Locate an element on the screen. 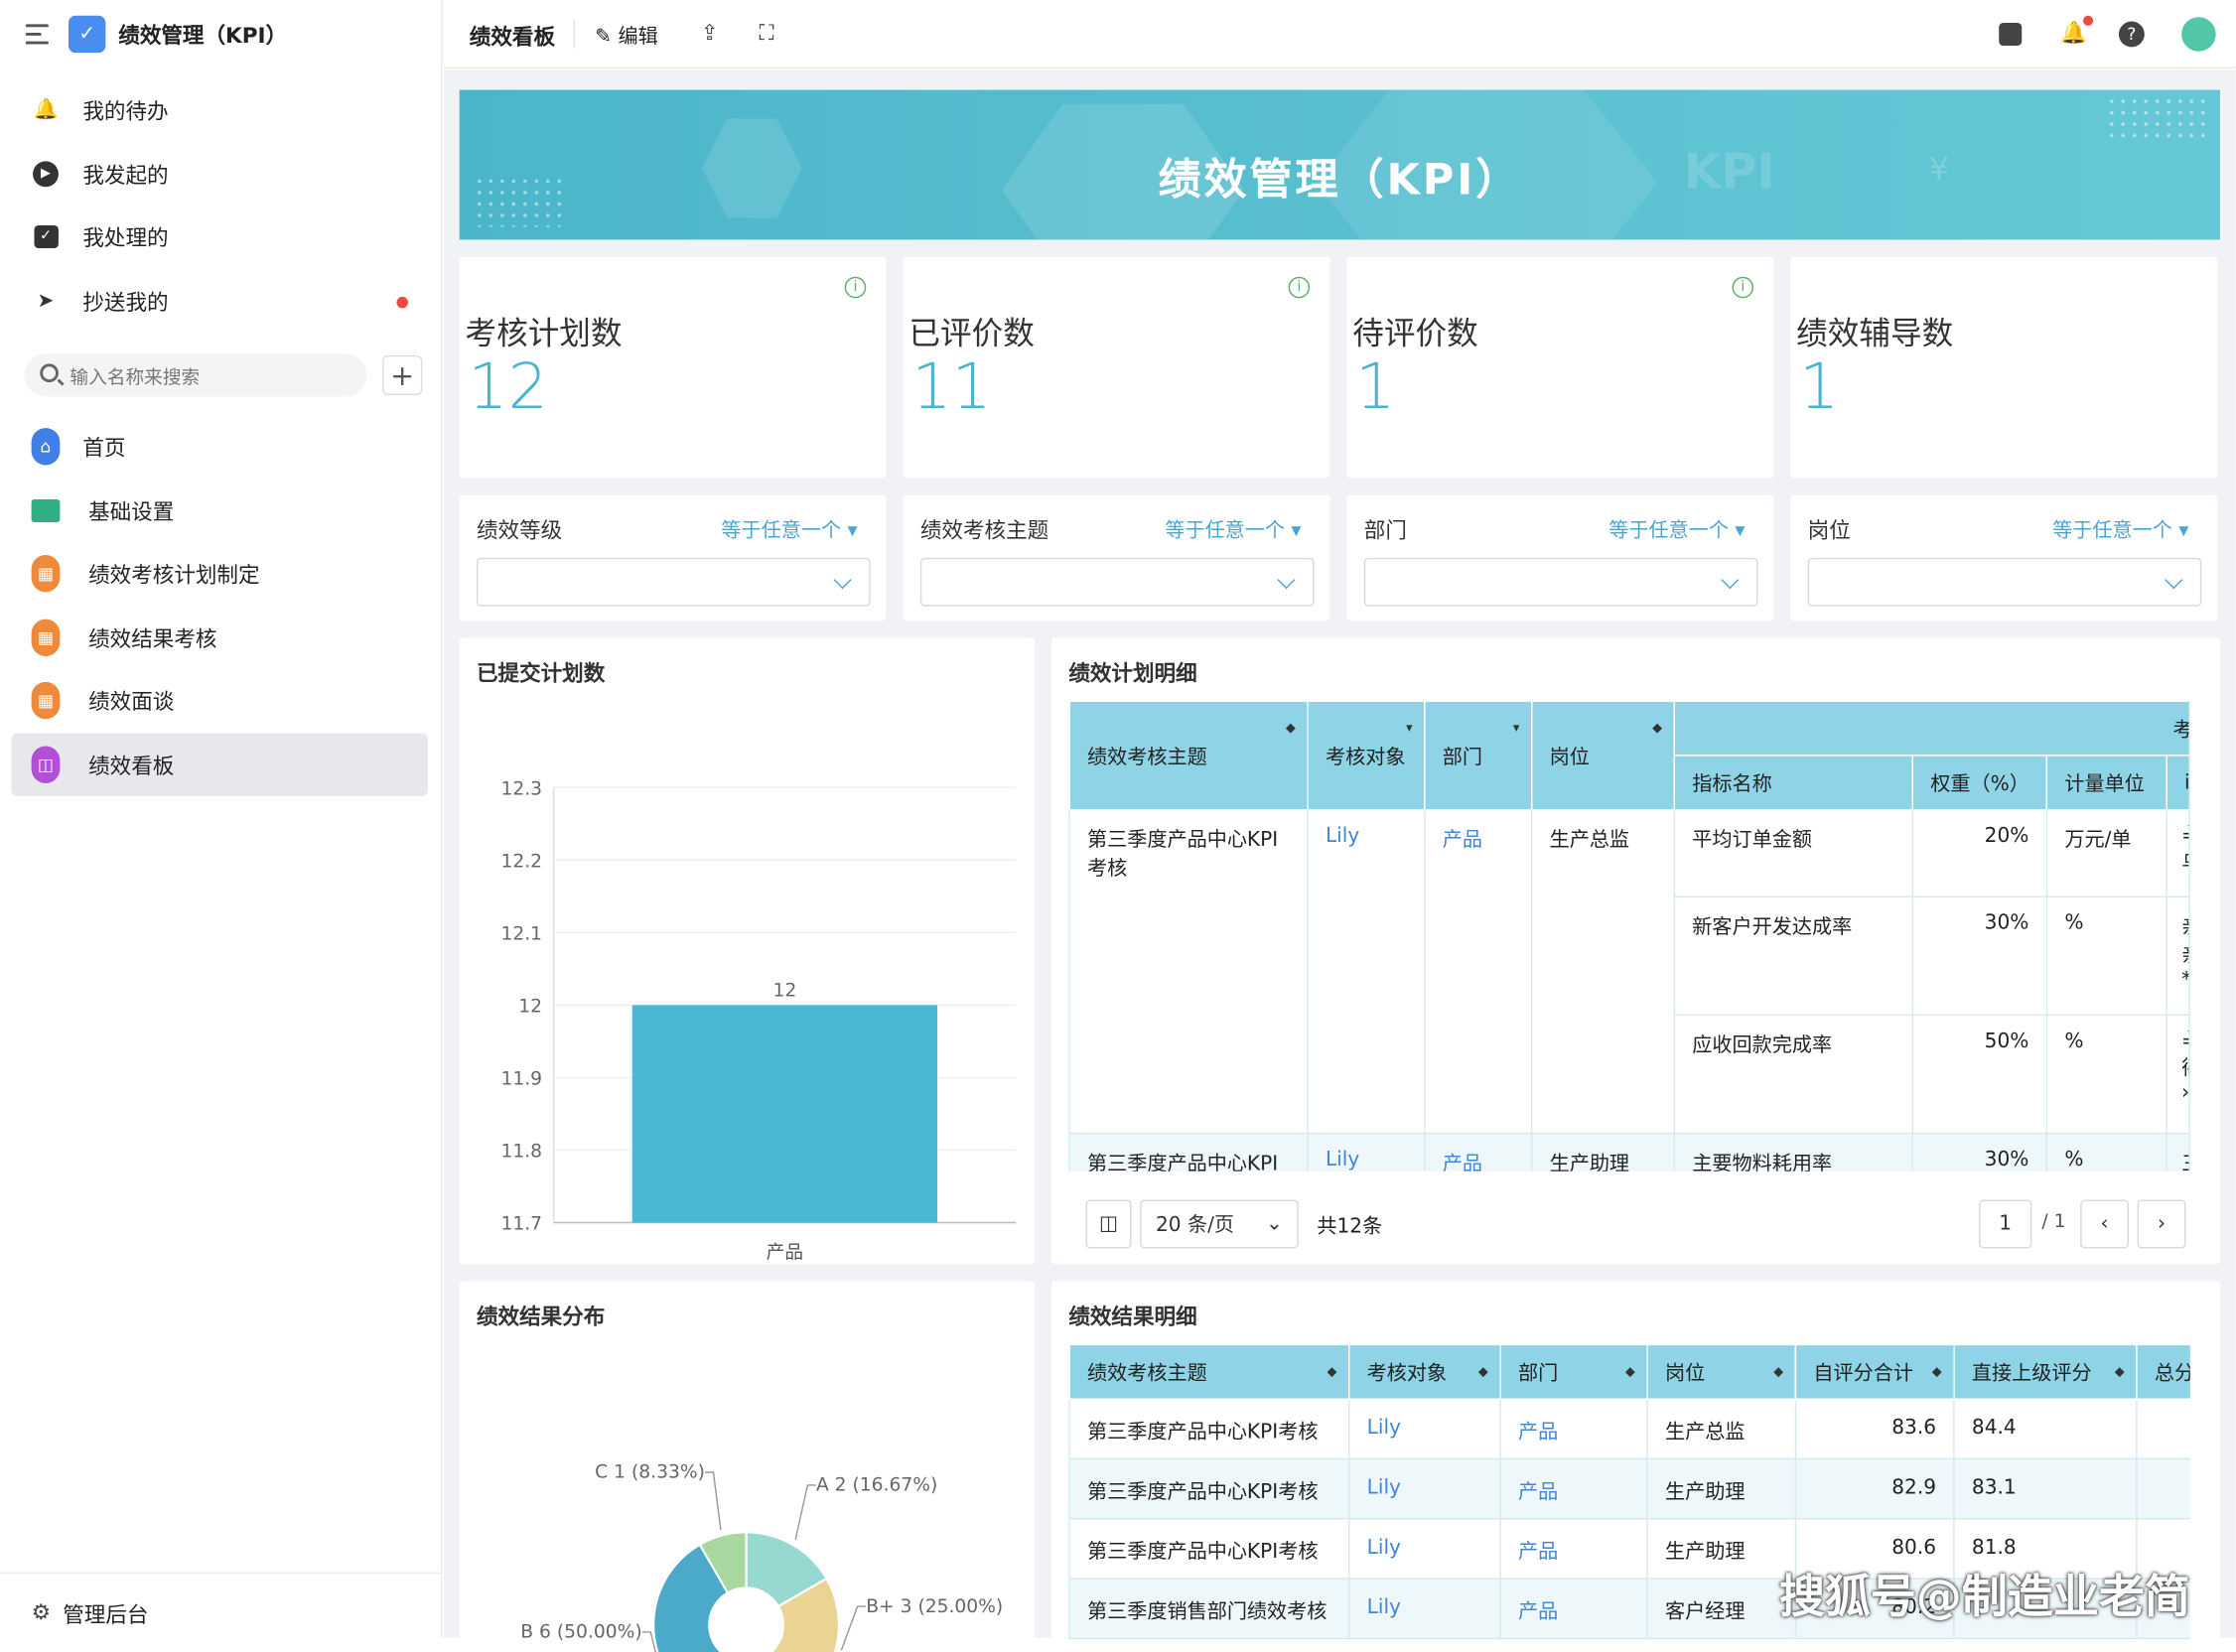 The image size is (2236, 1652). inbox-check-icon: ✓ is located at coordinates (46, 237).